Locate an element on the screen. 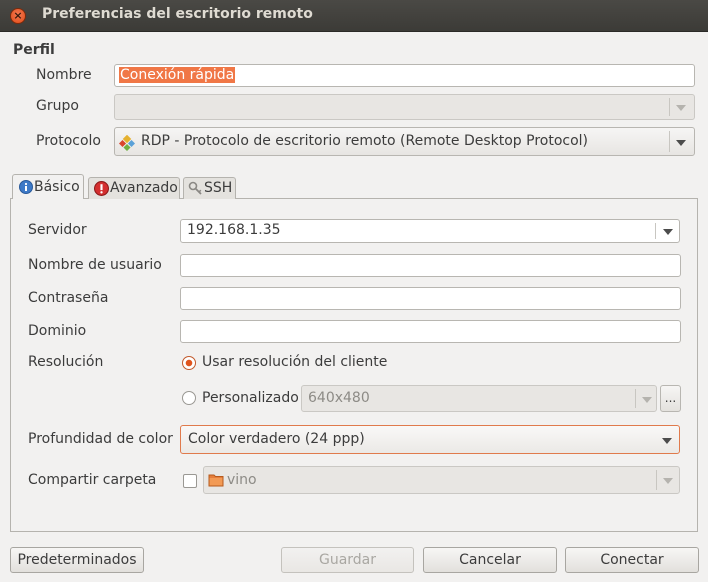 This screenshot has width=708, height=582. defaults-button: Predeterminados is located at coordinates (77, 560).